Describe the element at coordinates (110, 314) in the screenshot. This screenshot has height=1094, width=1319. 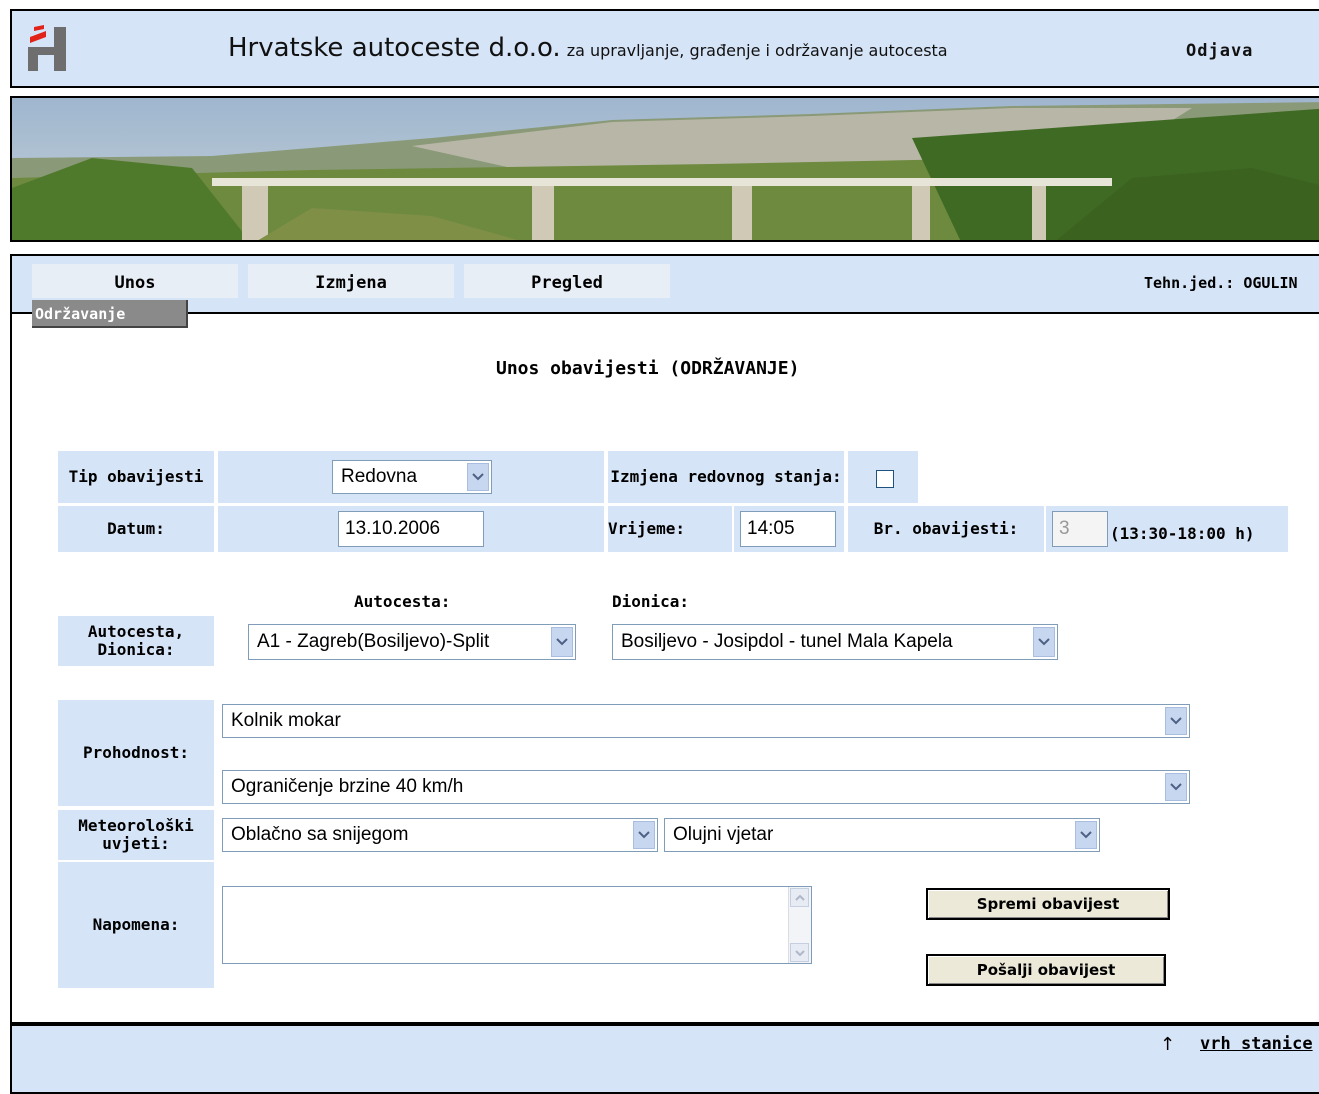
I see `subtab-odrzavanje: Održavanje` at that location.